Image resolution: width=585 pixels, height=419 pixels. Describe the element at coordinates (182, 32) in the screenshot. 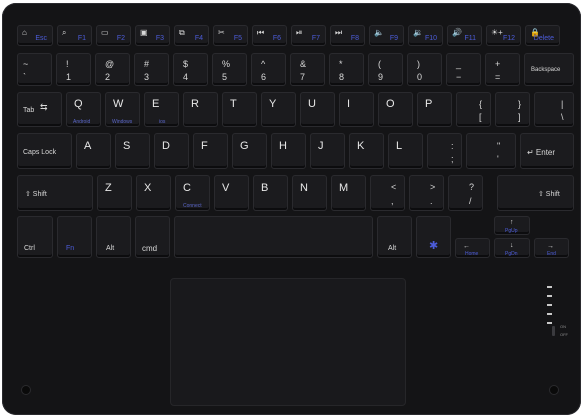

I see `paste-icon: ⧉` at that location.